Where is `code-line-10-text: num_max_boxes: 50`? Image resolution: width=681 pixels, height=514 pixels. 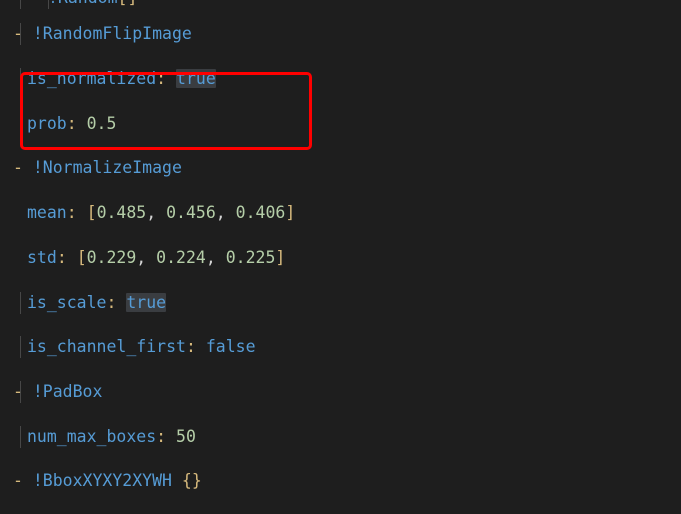 code-line-10-text: num_max_boxes: 50 is located at coordinates (111, 437).